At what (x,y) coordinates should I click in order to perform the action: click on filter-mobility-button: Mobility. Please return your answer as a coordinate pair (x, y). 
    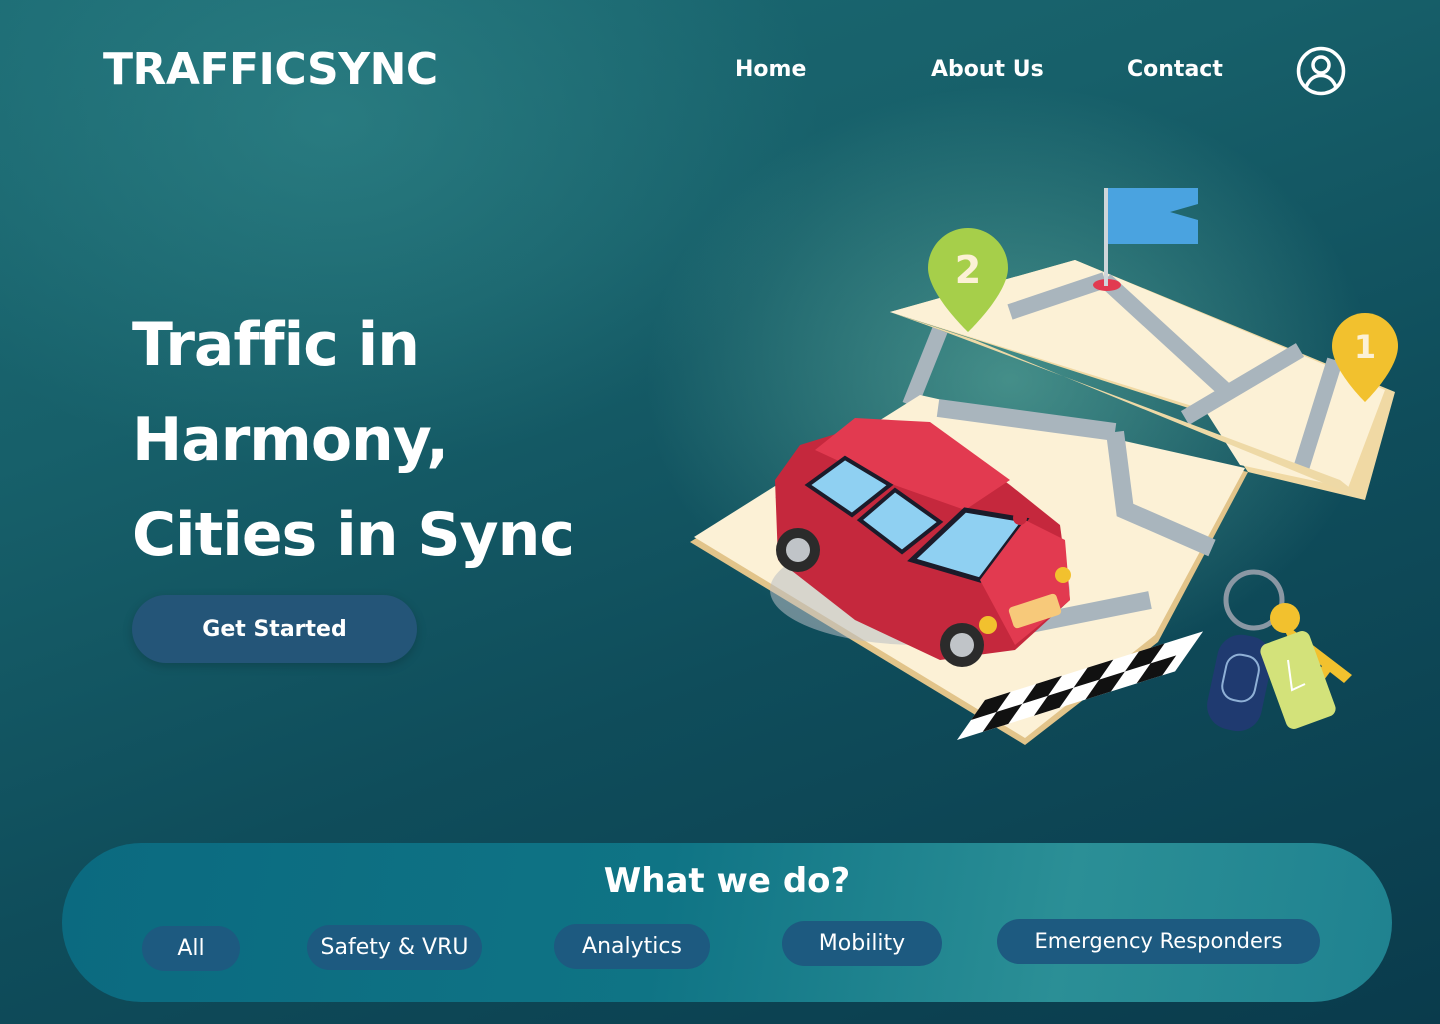
    Looking at the image, I should click on (862, 943).